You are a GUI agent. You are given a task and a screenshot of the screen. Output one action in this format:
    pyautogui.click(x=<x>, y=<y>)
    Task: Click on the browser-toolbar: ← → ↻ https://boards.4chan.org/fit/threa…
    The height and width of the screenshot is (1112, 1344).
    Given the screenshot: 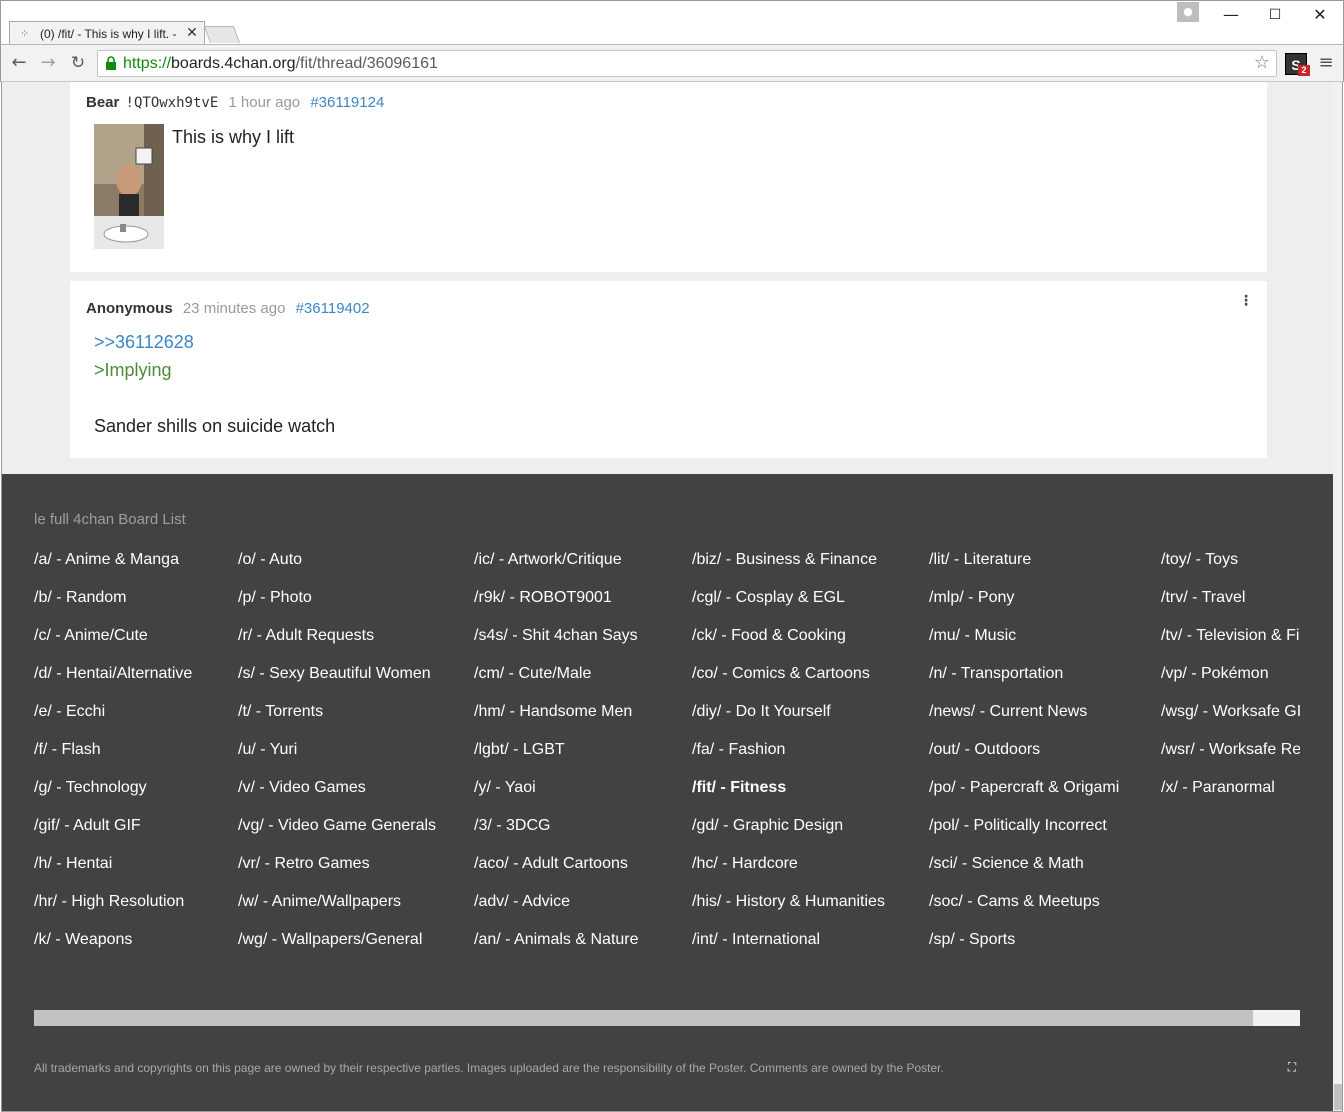 What is the action you would take?
    pyautogui.click(x=672, y=63)
    